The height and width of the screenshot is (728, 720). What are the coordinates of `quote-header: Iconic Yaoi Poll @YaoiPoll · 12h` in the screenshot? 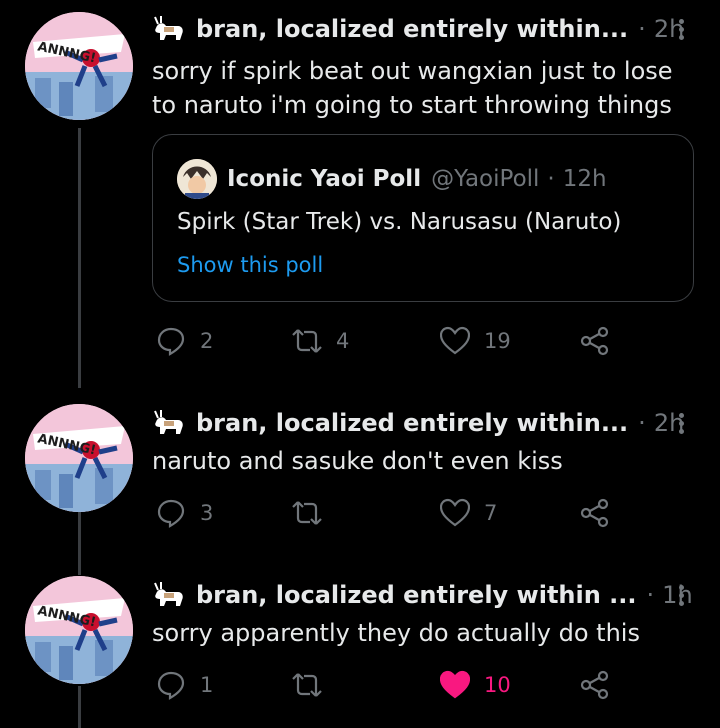 It's located at (392, 179).